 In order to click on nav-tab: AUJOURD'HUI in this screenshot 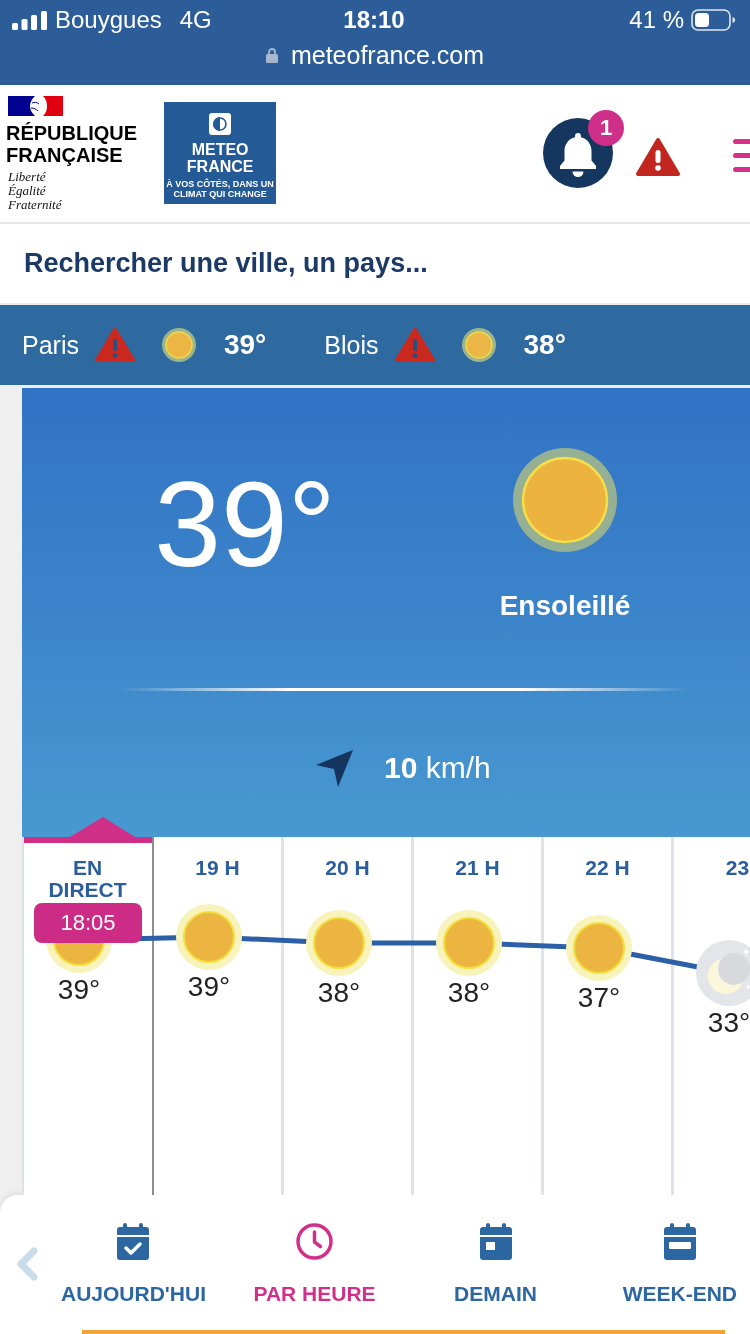, I will do `click(133, 1264)`.